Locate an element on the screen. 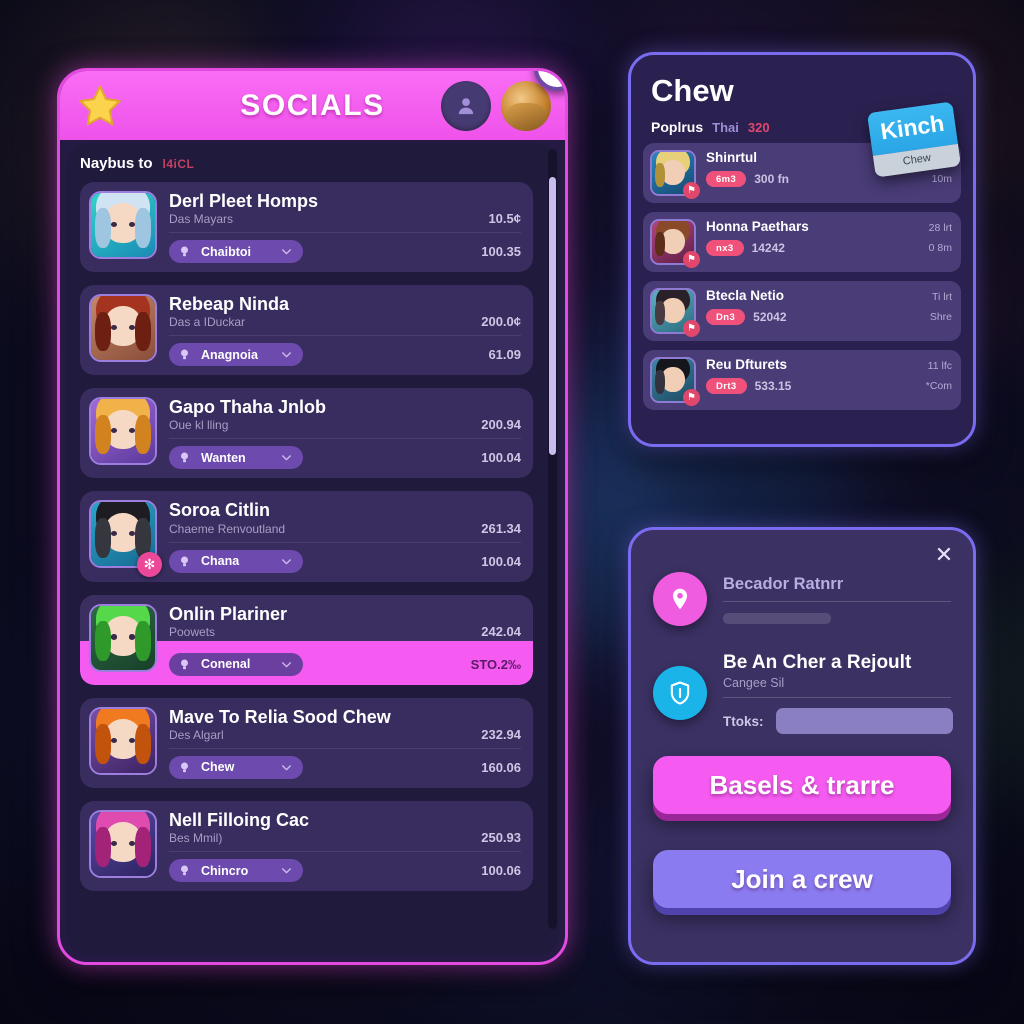 The height and width of the screenshot is (1024, 1024). friend-value-secondary: 100.04 is located at coordinates (501, 561).